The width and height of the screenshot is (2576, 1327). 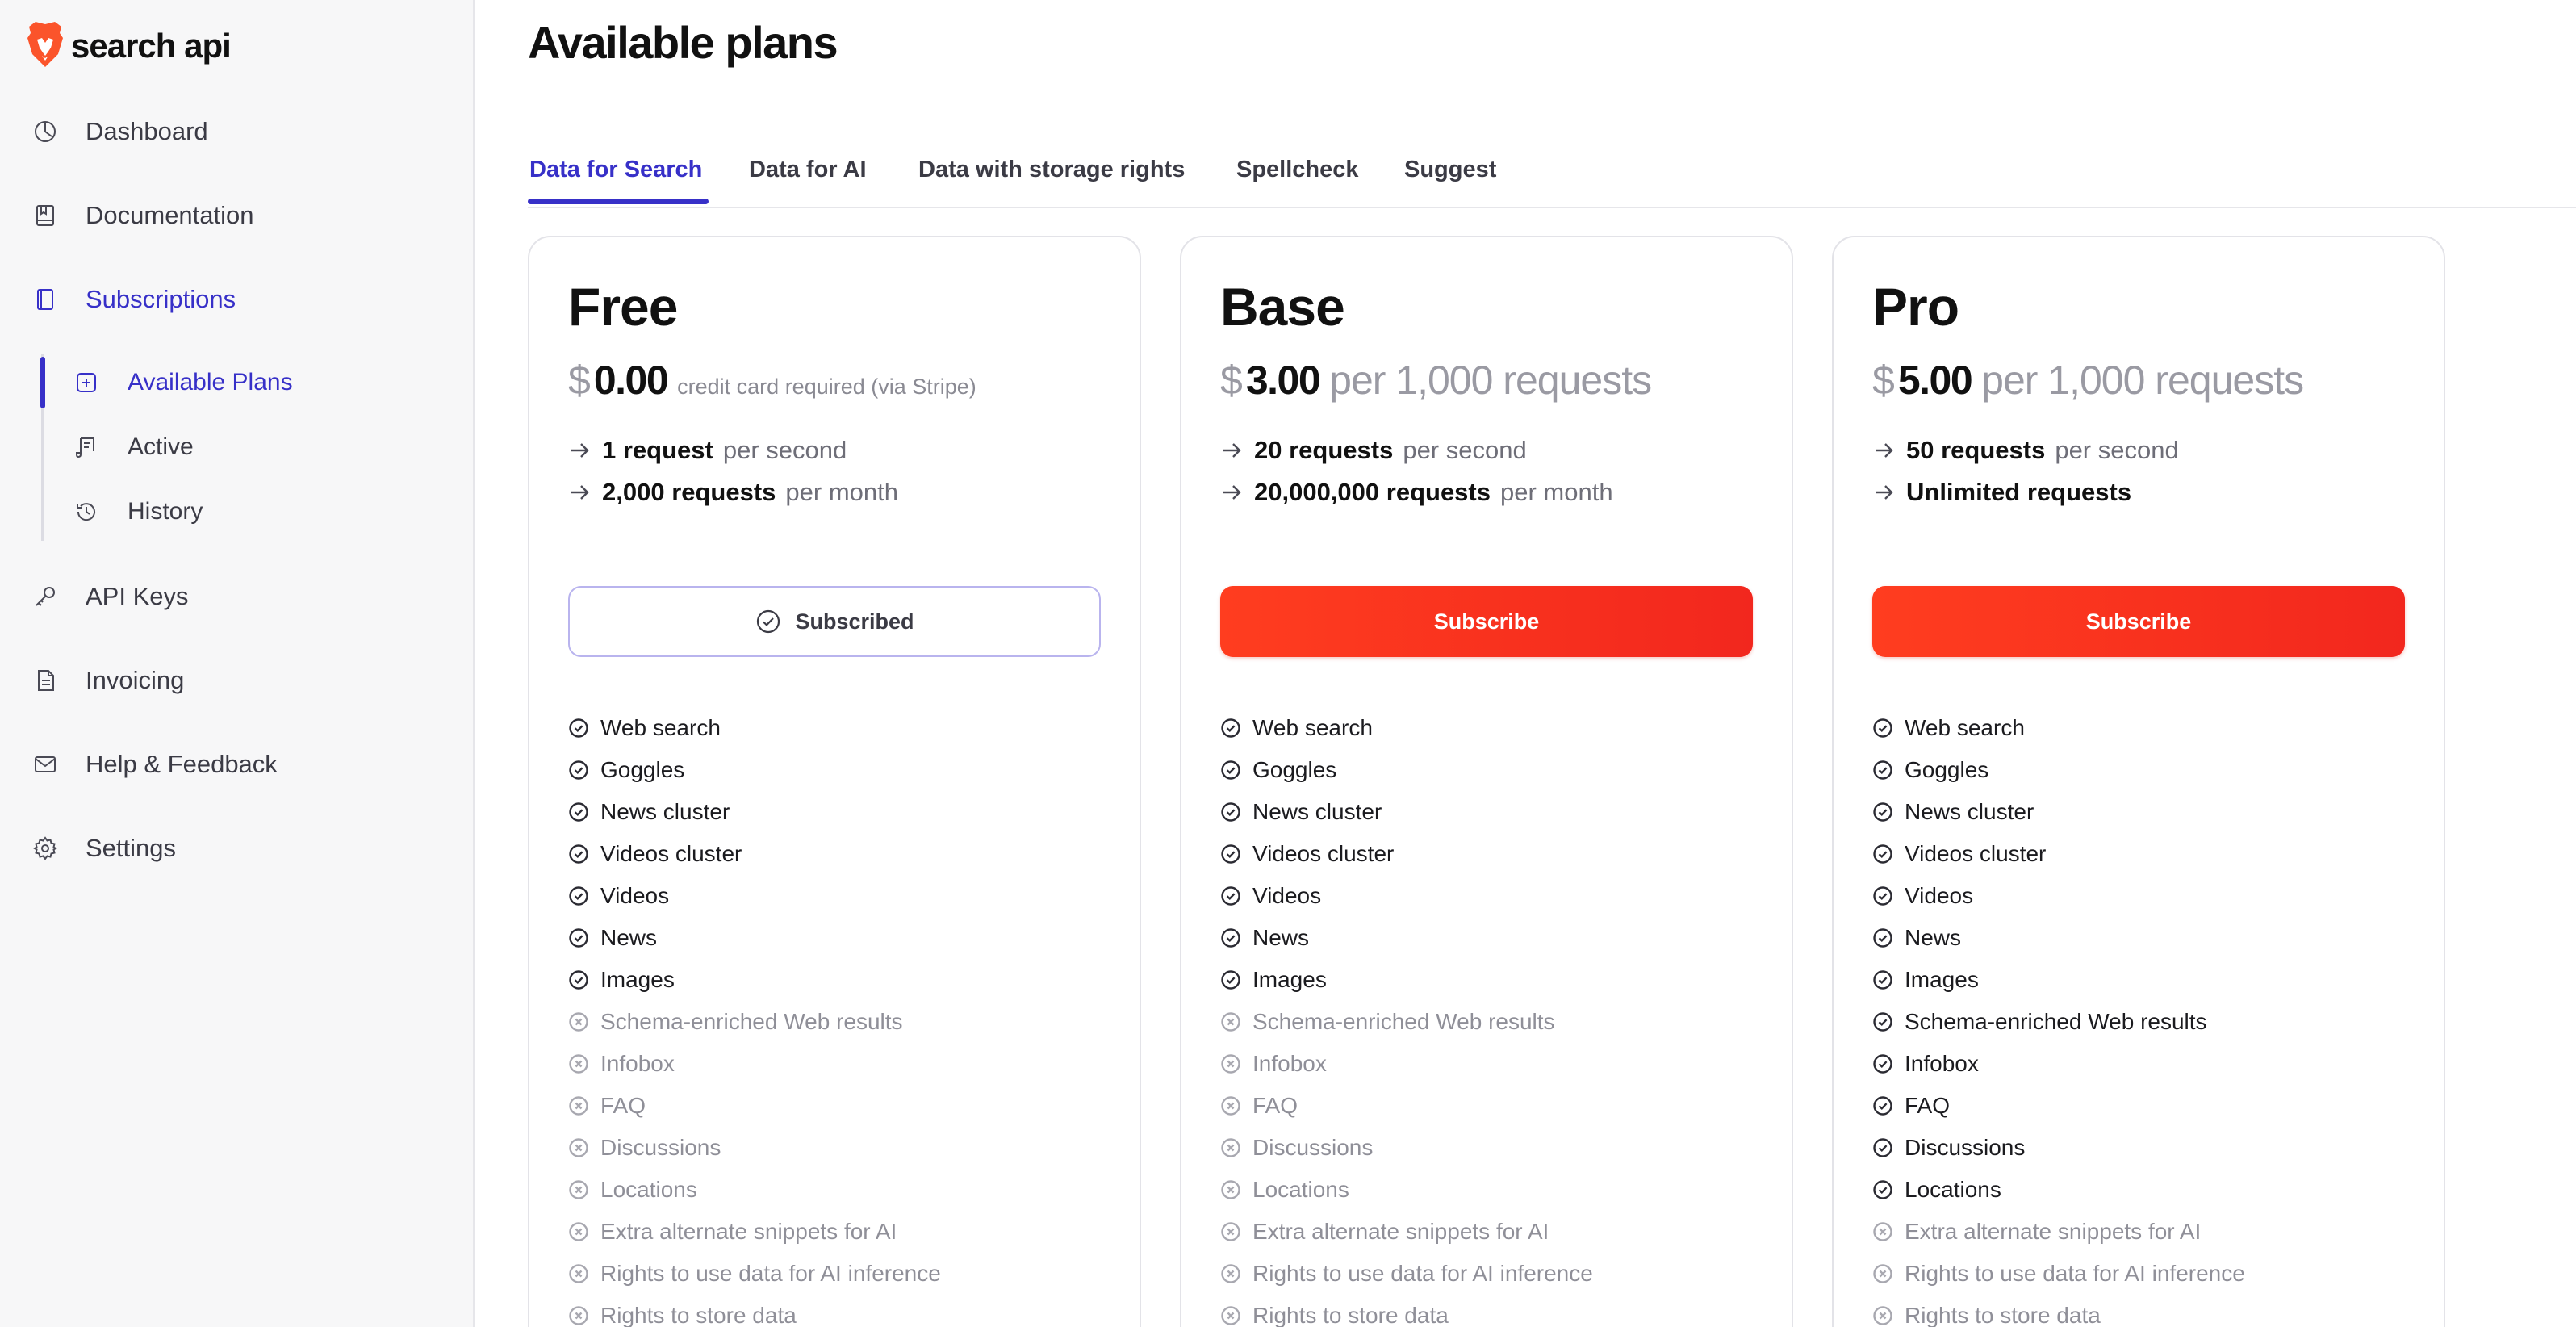 What do you see at coordinates (683, 42) in the screenshot?
I see `page-title: Available plans` at bounding box center [683, 42].